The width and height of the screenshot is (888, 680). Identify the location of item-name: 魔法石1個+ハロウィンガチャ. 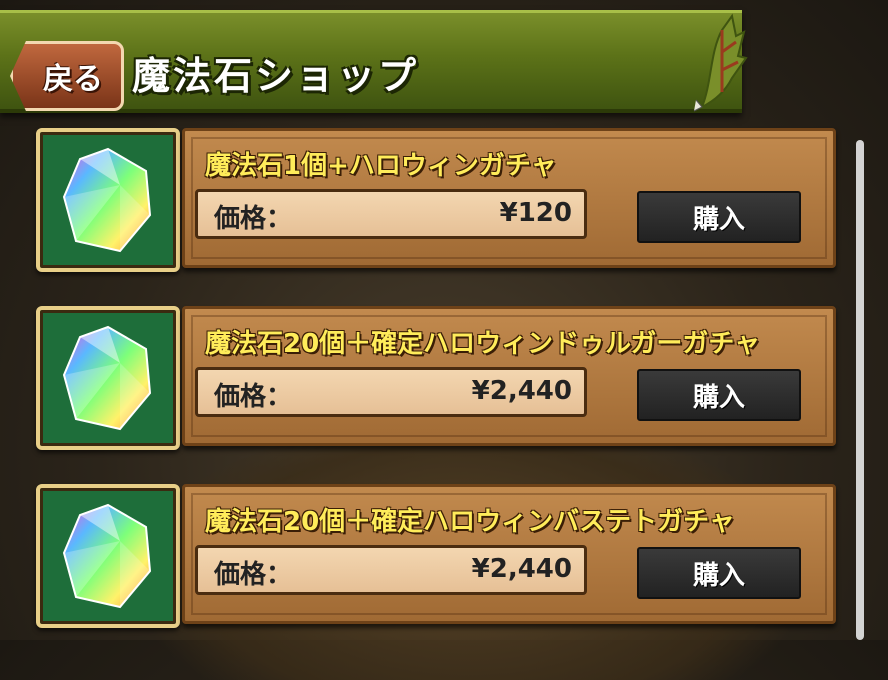
(381, 166).